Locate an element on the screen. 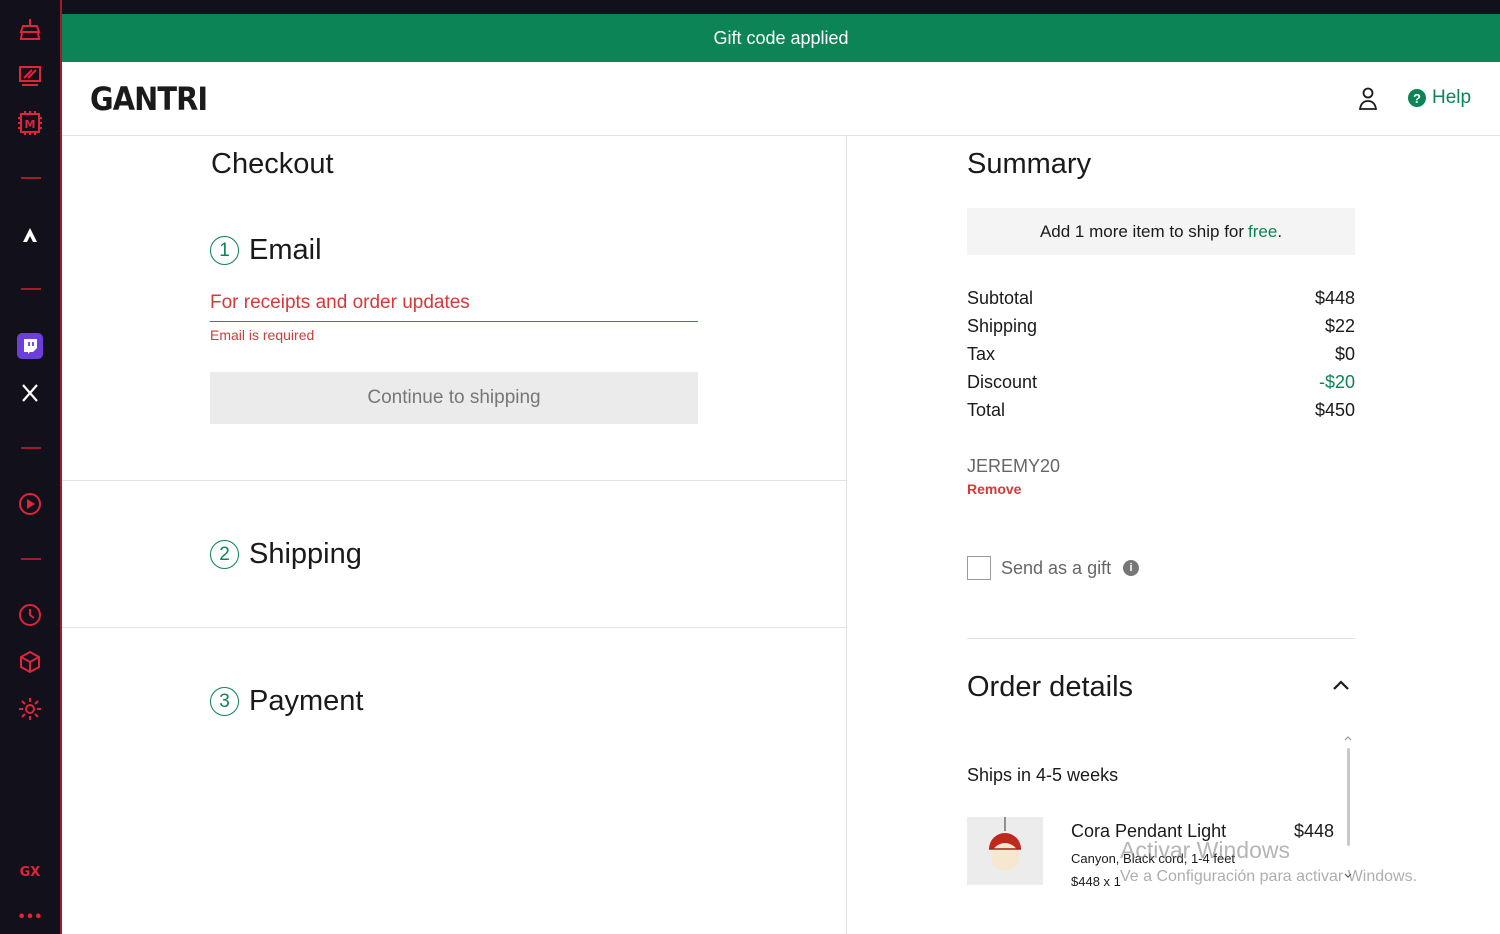 The width and height of the screenshot is (1500, 934). step-number: 2 is located at coordinates (224, 554).